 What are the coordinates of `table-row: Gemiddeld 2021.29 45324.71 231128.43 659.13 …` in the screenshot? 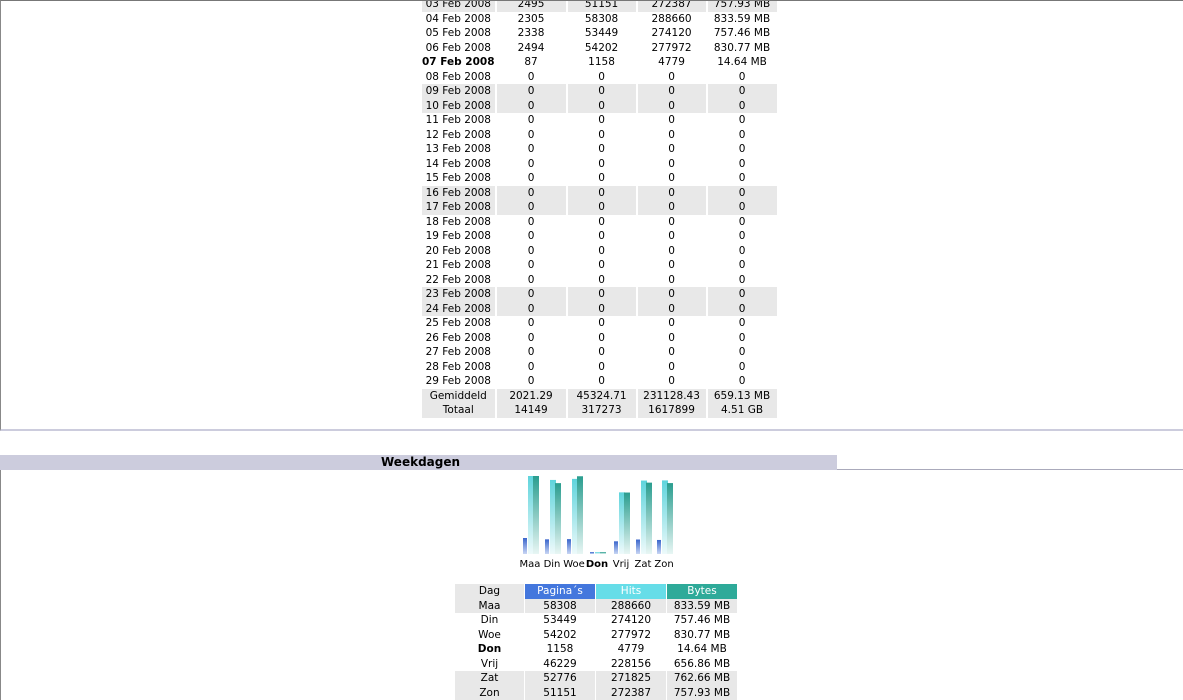 It's located at (599, 395).